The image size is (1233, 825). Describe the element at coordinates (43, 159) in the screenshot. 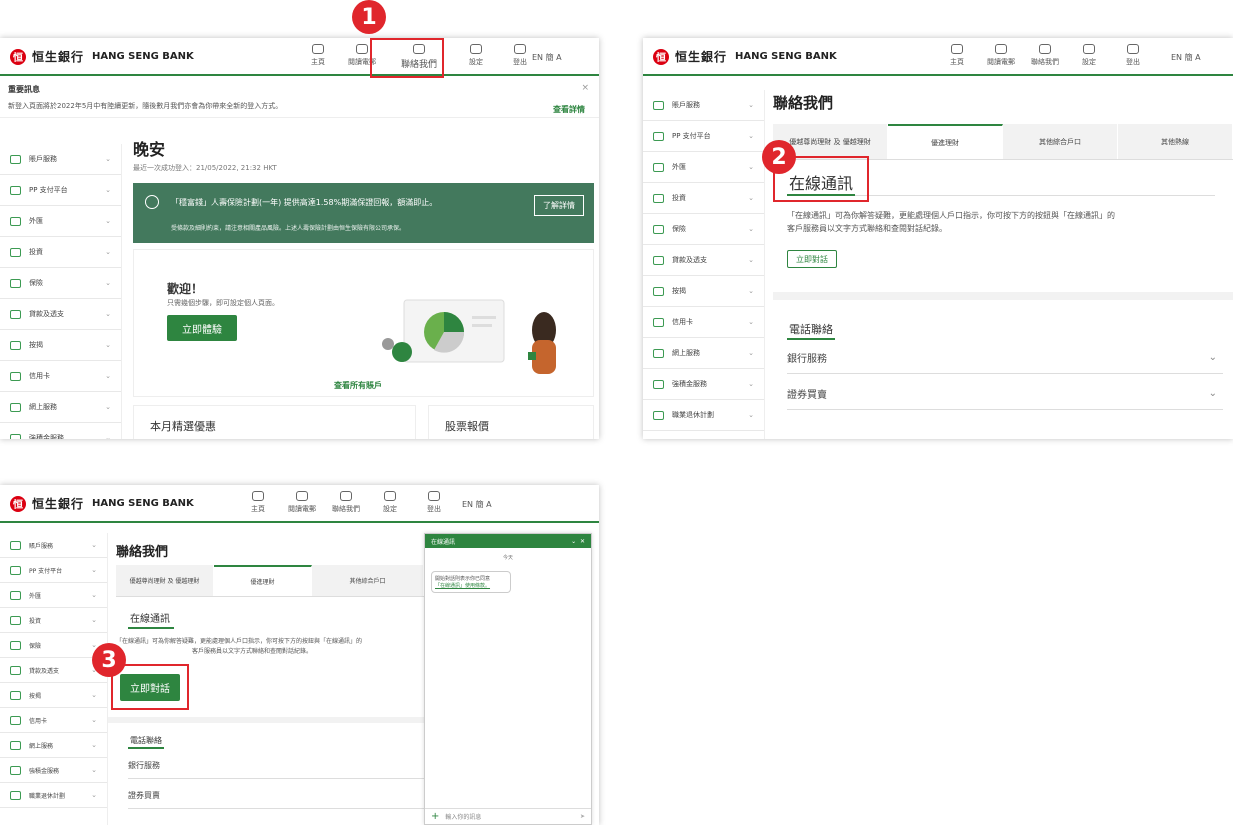

I see `sidebar-label: 賬戶服務` at that location.